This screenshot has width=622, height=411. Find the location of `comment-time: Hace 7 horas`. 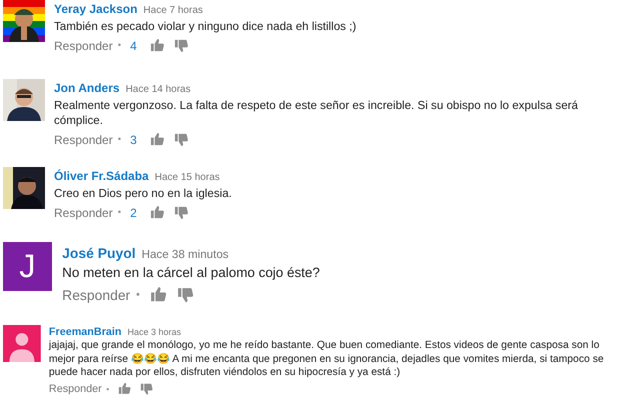

comment-time: Hace 7 horas is located at coordinates (173, 10).